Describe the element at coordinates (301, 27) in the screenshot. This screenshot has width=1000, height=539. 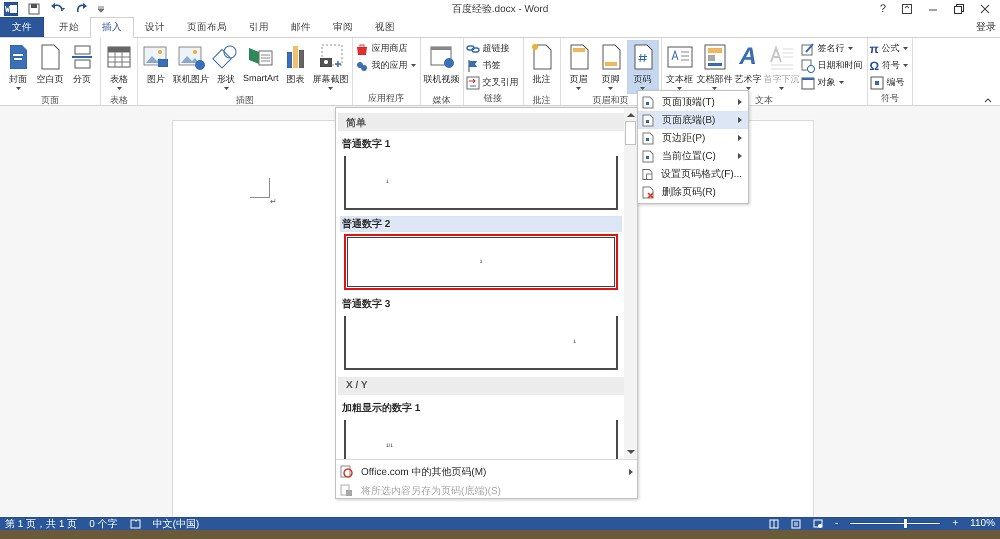
I see `ribbon-tab: 邮件` at that location.